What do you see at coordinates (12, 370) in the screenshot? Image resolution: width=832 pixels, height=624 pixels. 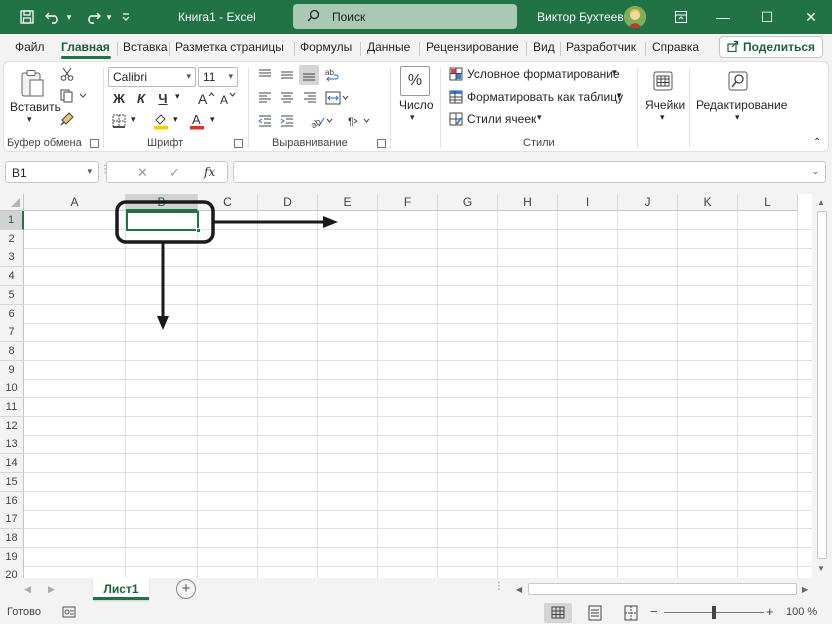 I see `row-header-9: 9` at bounding box center [12, 370].